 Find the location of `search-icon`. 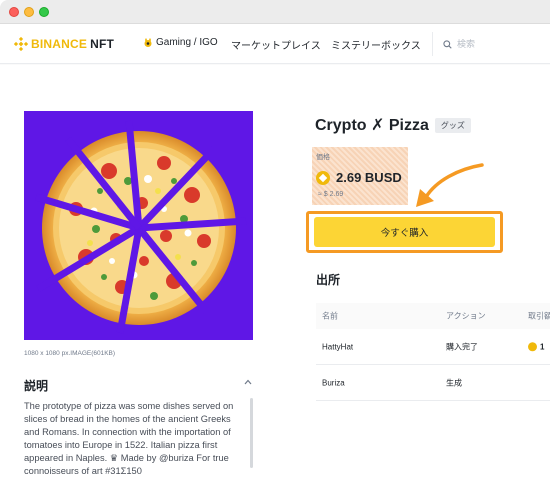

search-icon is located at coordinates (447, 44).